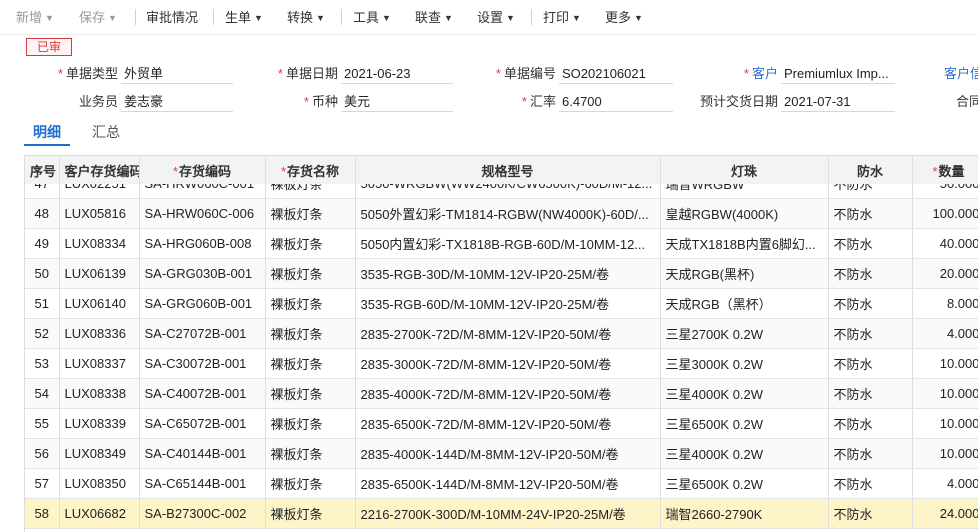  What do you see at coordinates (744, 170) in the screenshot?
I see `column-header-lamp: 灯珠` at bounding box center [744, 170].